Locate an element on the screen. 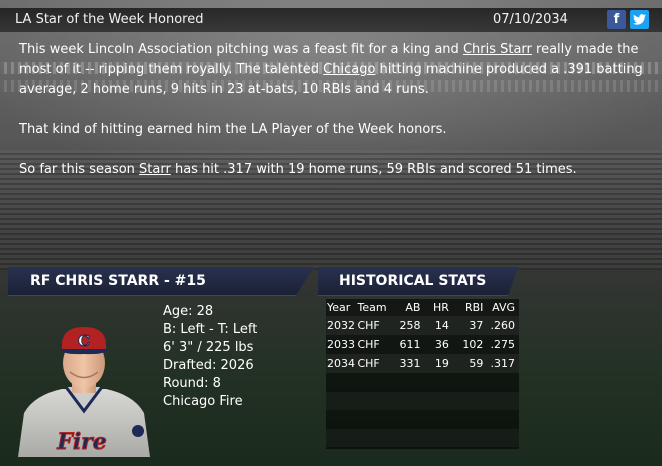  stats-header-row: Year Team AB HR RBI AVG is located at coordinates (422, 307).